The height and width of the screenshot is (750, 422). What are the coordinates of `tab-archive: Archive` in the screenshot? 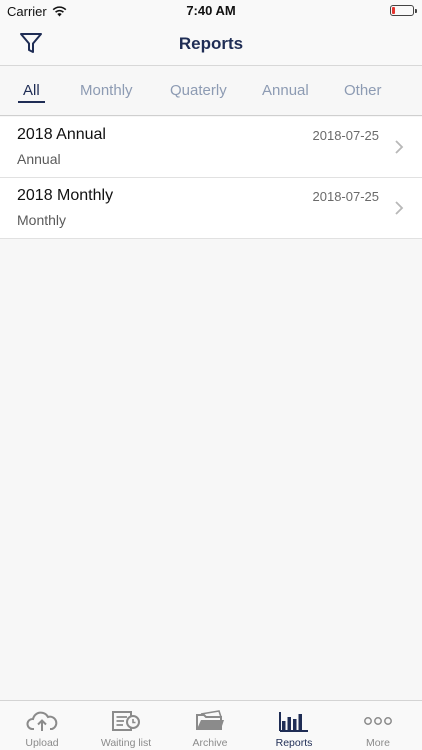 It's located at (210, 725).